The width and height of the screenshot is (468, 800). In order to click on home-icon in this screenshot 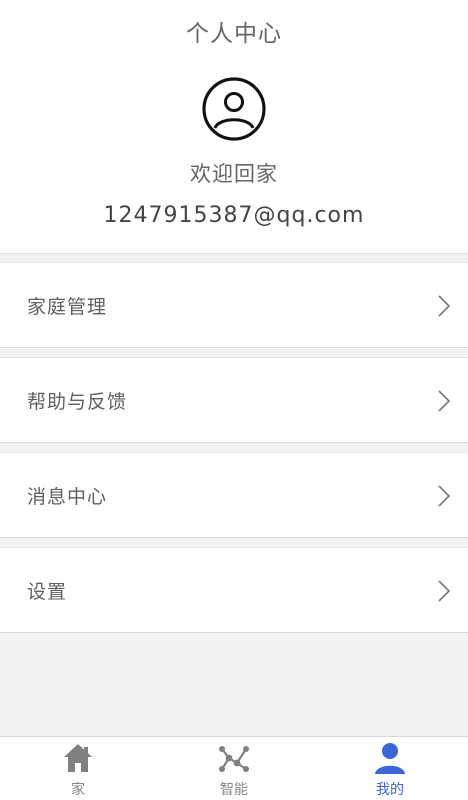, I will do `click(78, 758)`.